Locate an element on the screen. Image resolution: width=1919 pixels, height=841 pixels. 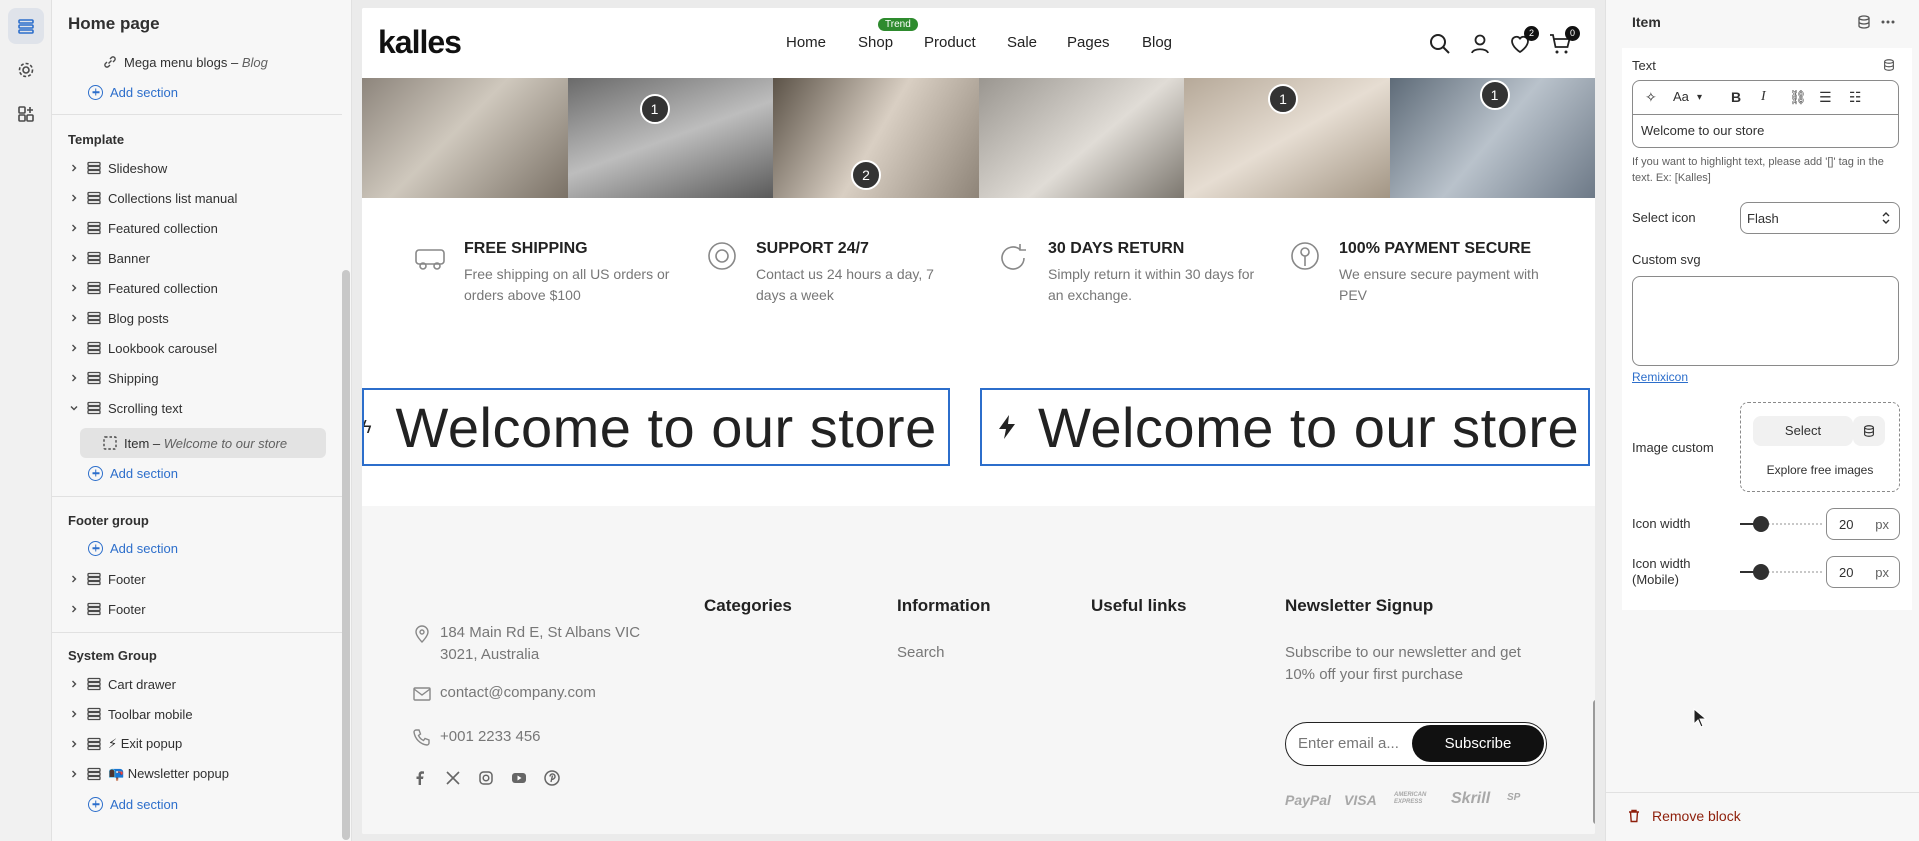
font-size-icon: Aa is located at coordinates (1681, 96).